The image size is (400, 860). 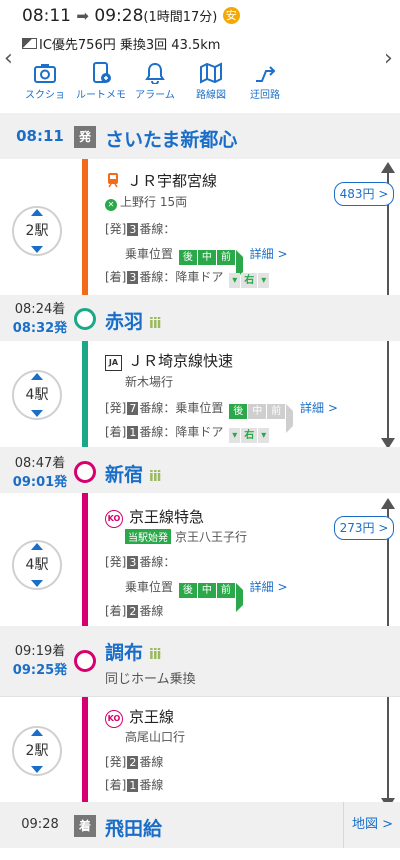 I want to click on detour-button: 迂回路, so click(x=265, y=81).